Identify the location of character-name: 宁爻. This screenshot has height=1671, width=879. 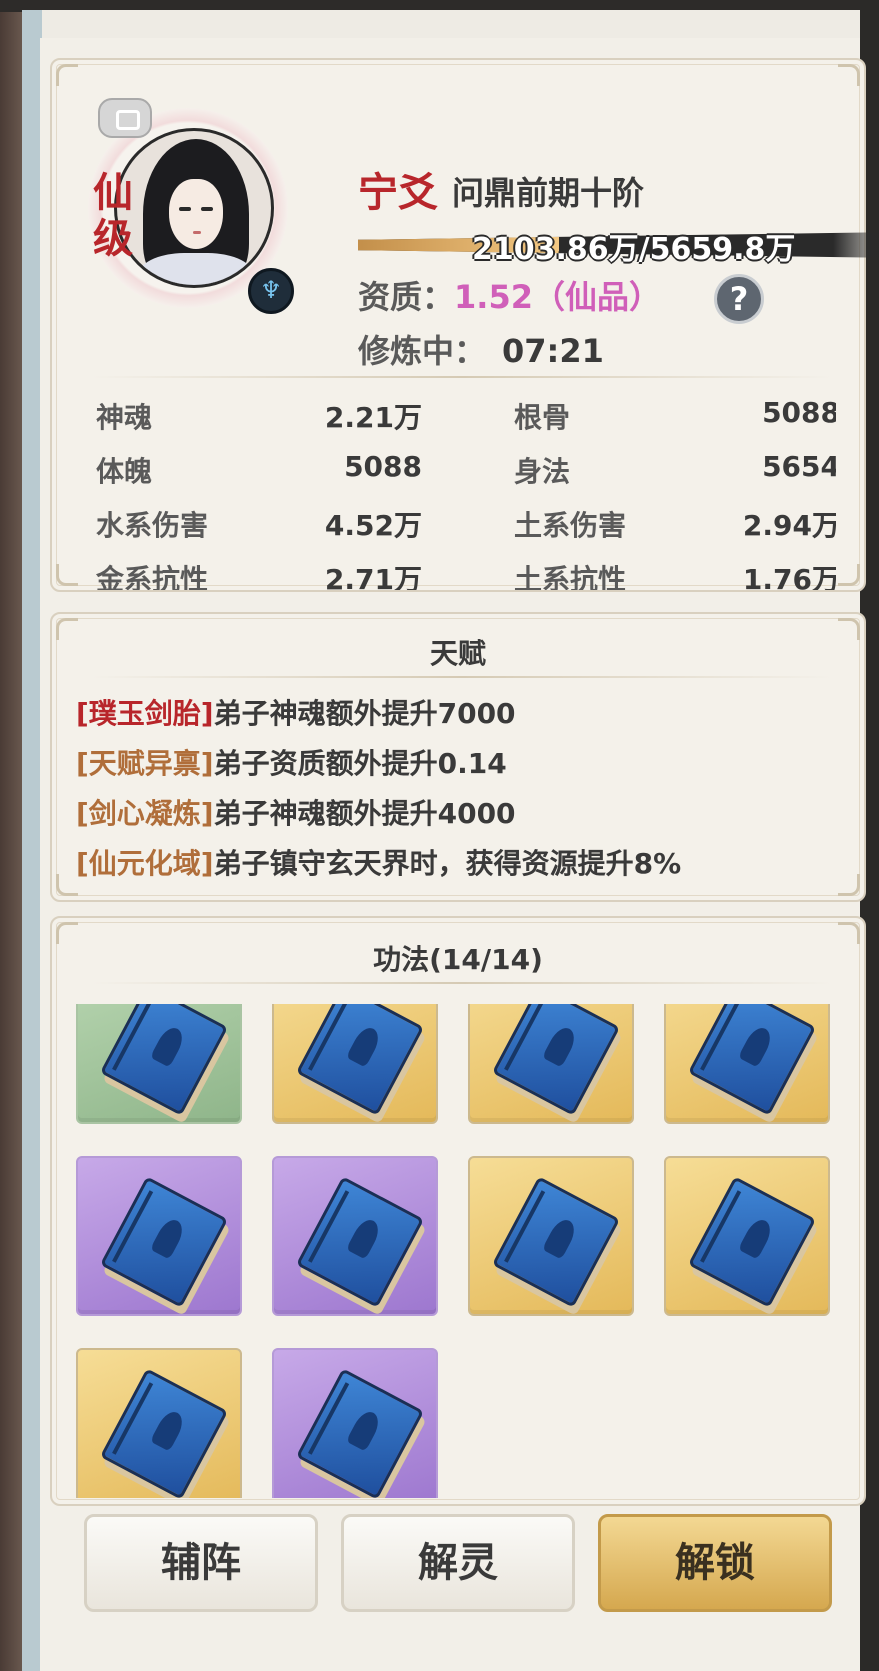
(398, 192).